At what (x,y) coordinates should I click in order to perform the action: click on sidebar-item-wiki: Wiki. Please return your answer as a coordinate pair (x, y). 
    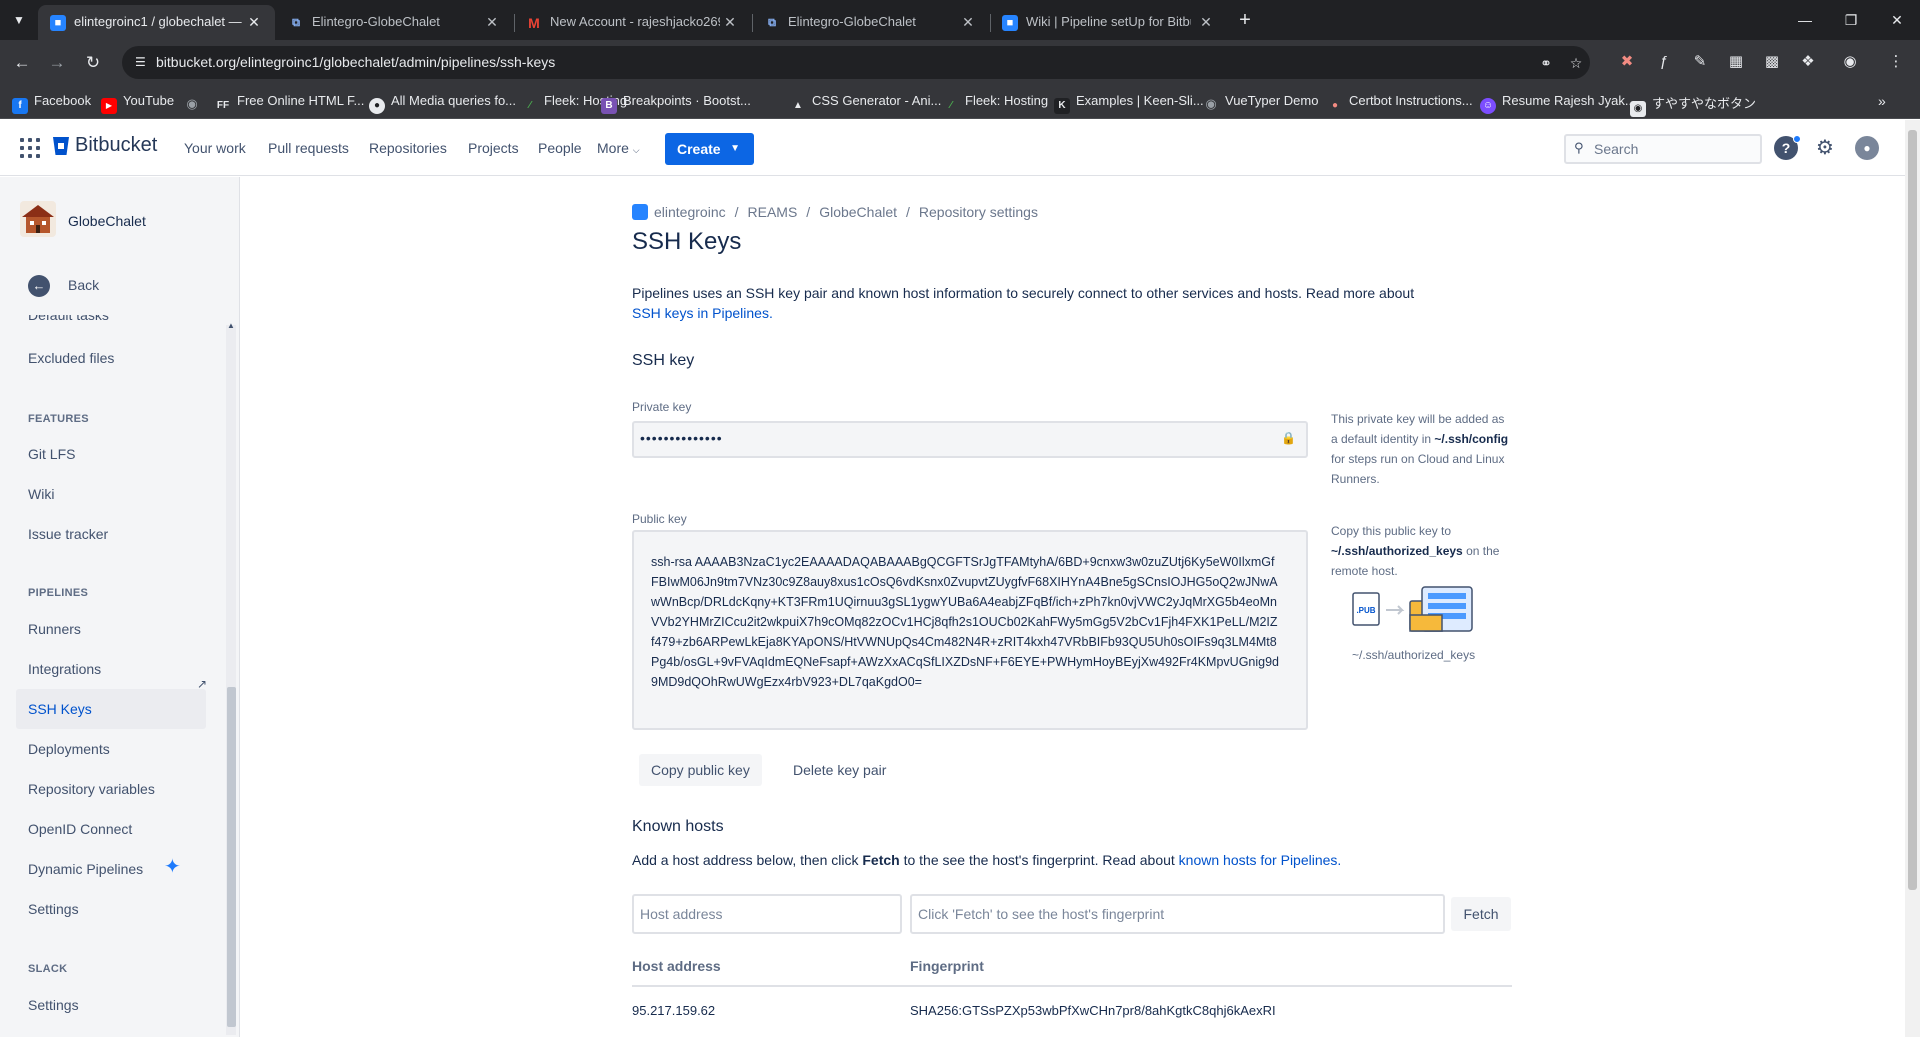
    Looking at the image, I should click on (111, 494).